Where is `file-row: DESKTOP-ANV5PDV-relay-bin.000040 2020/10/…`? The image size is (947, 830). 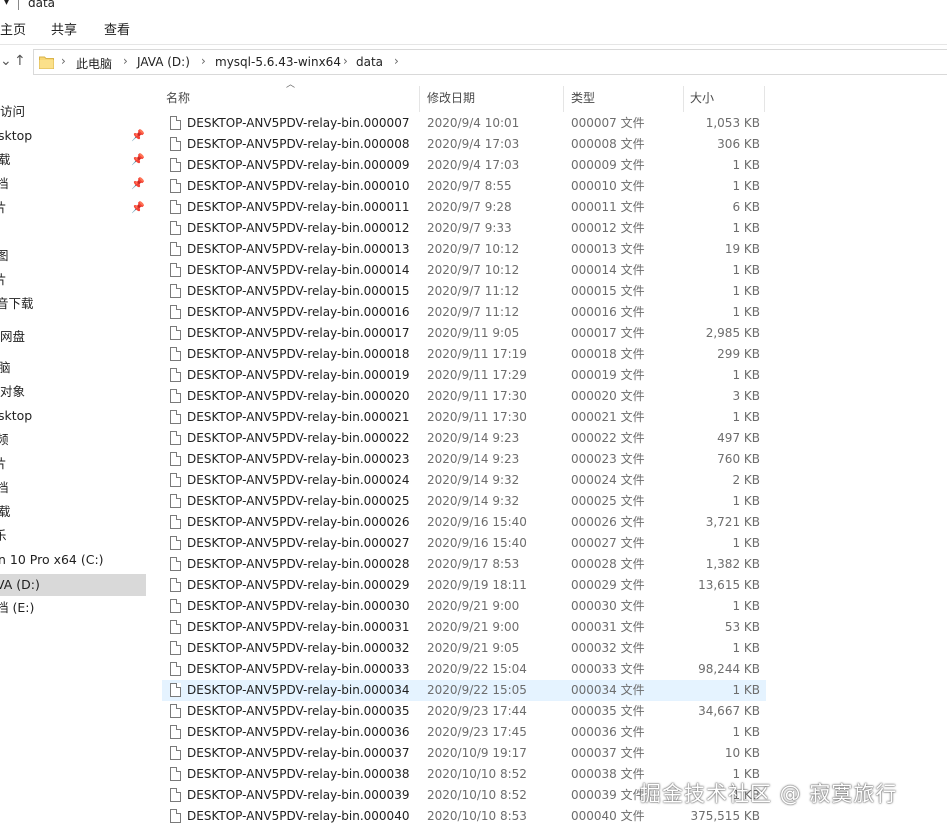
file-row: DESKTOP-ANV5PDV-relay-bin.000040 2020/10/… is located at coordinates (464, 816).